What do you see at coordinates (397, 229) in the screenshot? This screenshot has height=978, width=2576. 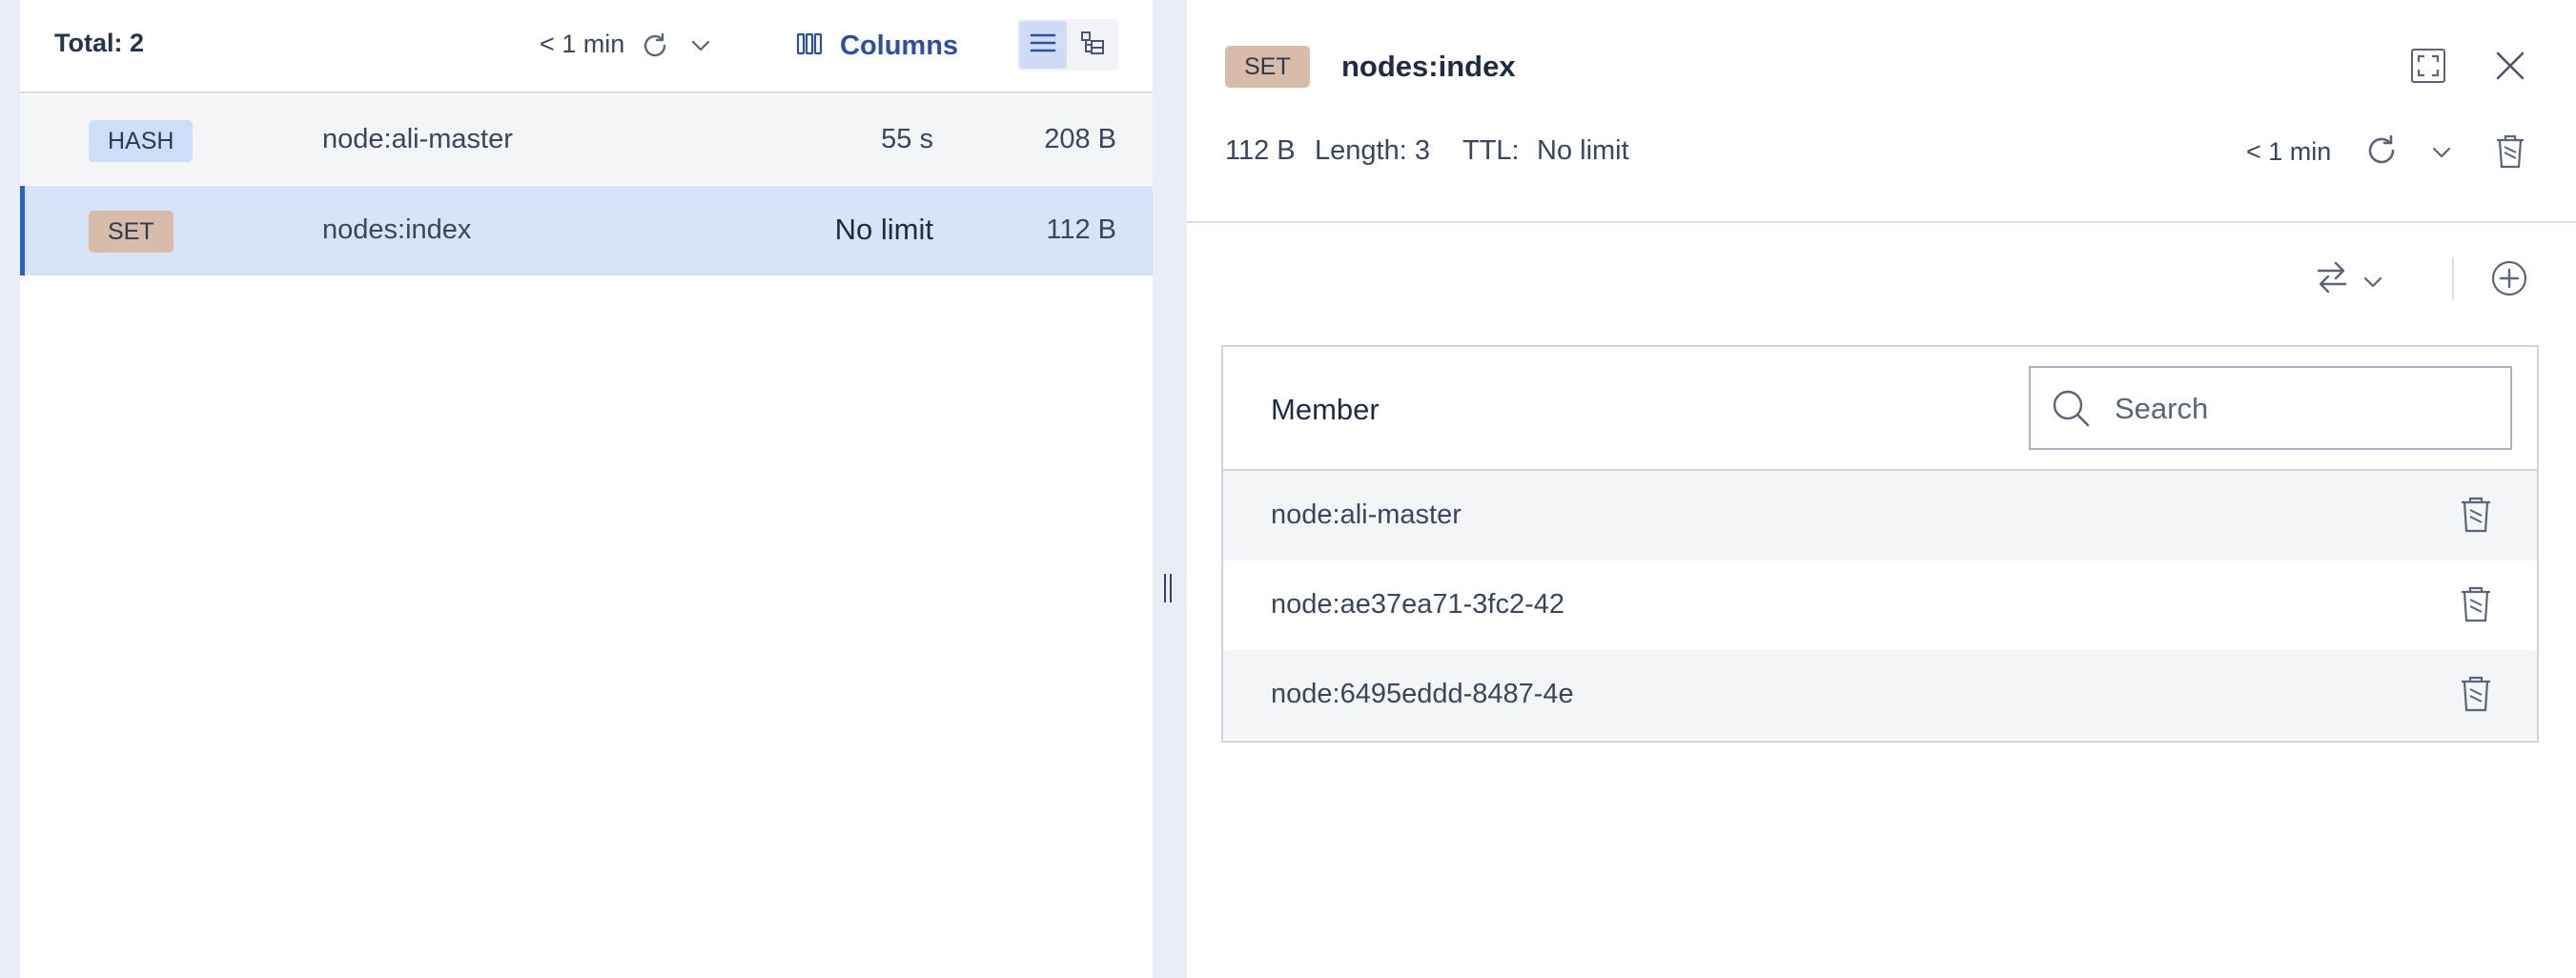 I see `key-name: nodes:index` at bounding box center [397, 229].